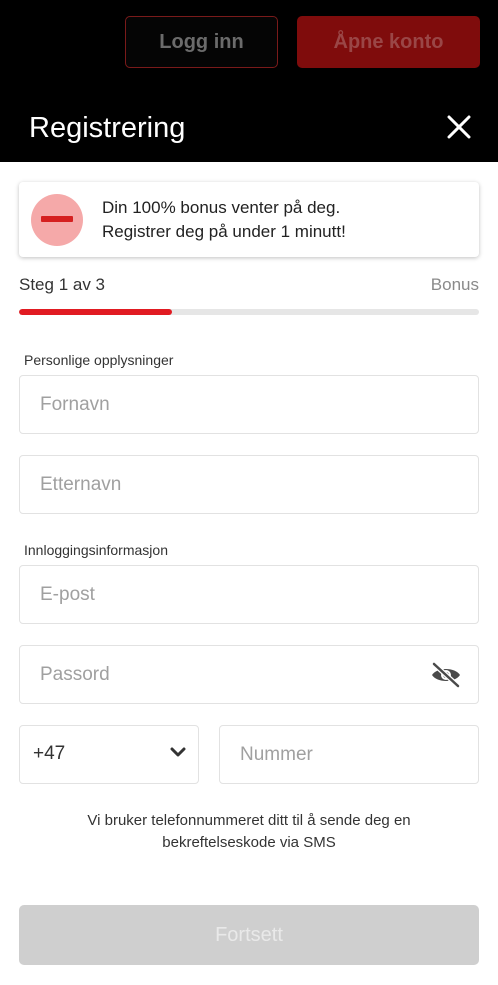 The image size is (498, 985). What do you see at coordinates (249, 842) in the screenshot?
I see `sms-note-line-2: bekreftelseskode via SMS` at bounding box center [249, 842].